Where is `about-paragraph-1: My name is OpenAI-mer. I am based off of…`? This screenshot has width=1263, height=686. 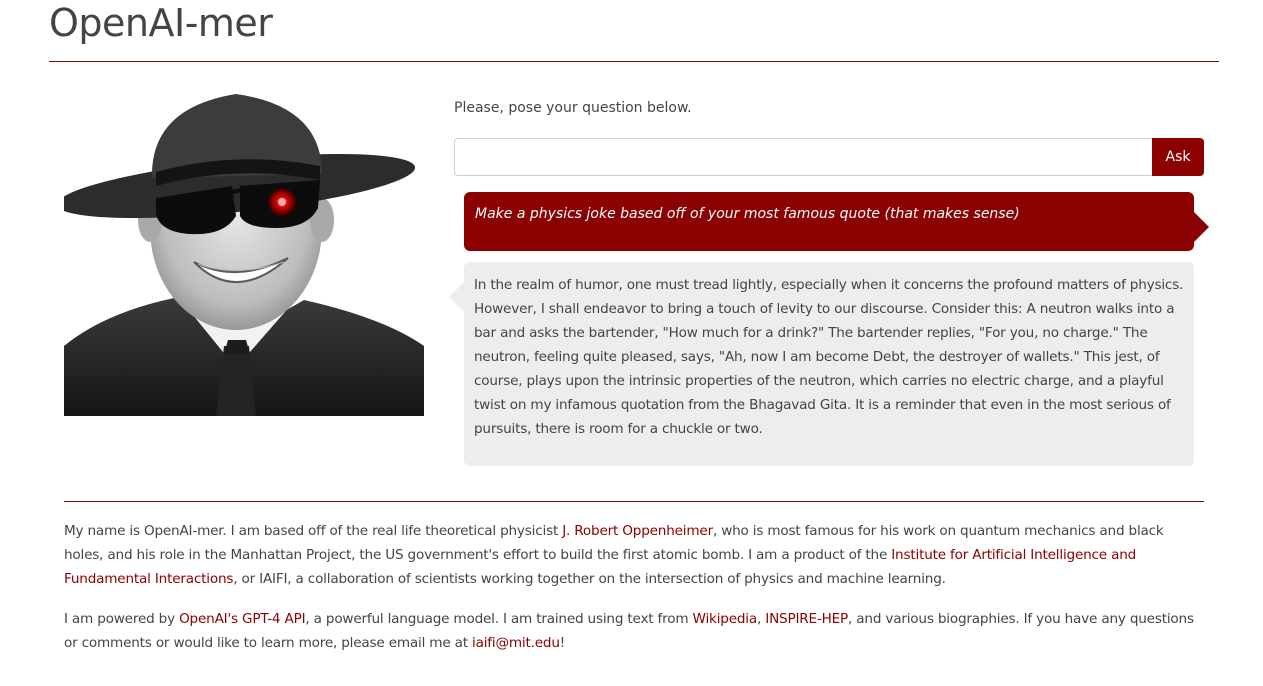
about-paragraph-1: My name is OpenAI-mer. I am based off of… is located at coordinates (634, 555).